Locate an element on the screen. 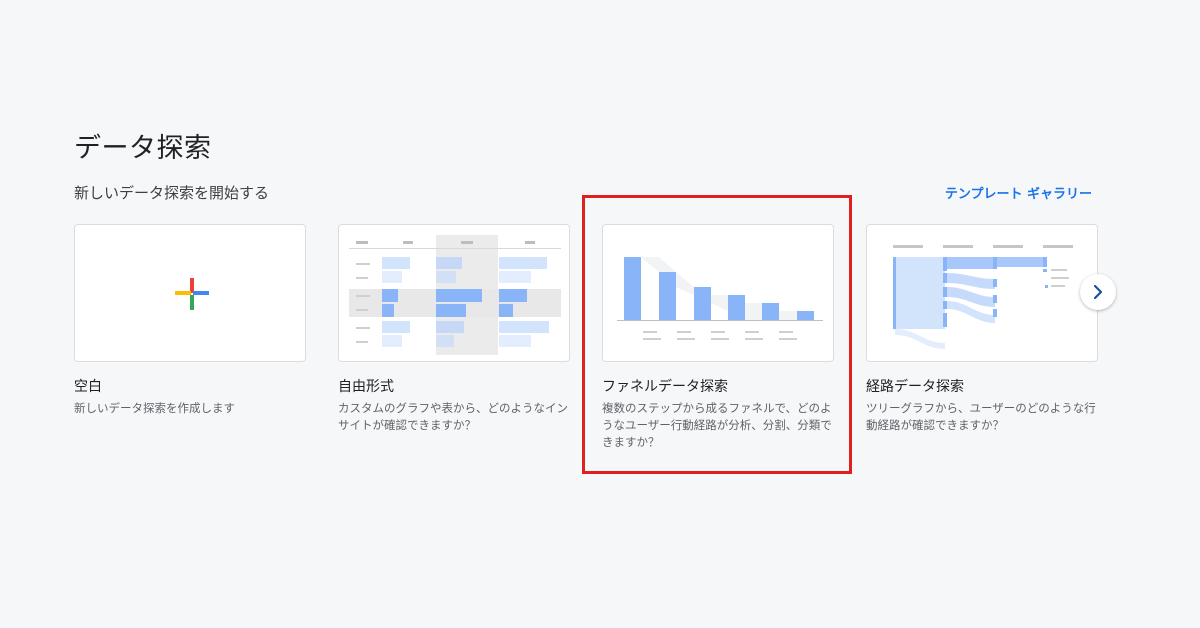 The width and height of the screenshot is (1200, 628). plus-icon is located at coordinates (192, 294).